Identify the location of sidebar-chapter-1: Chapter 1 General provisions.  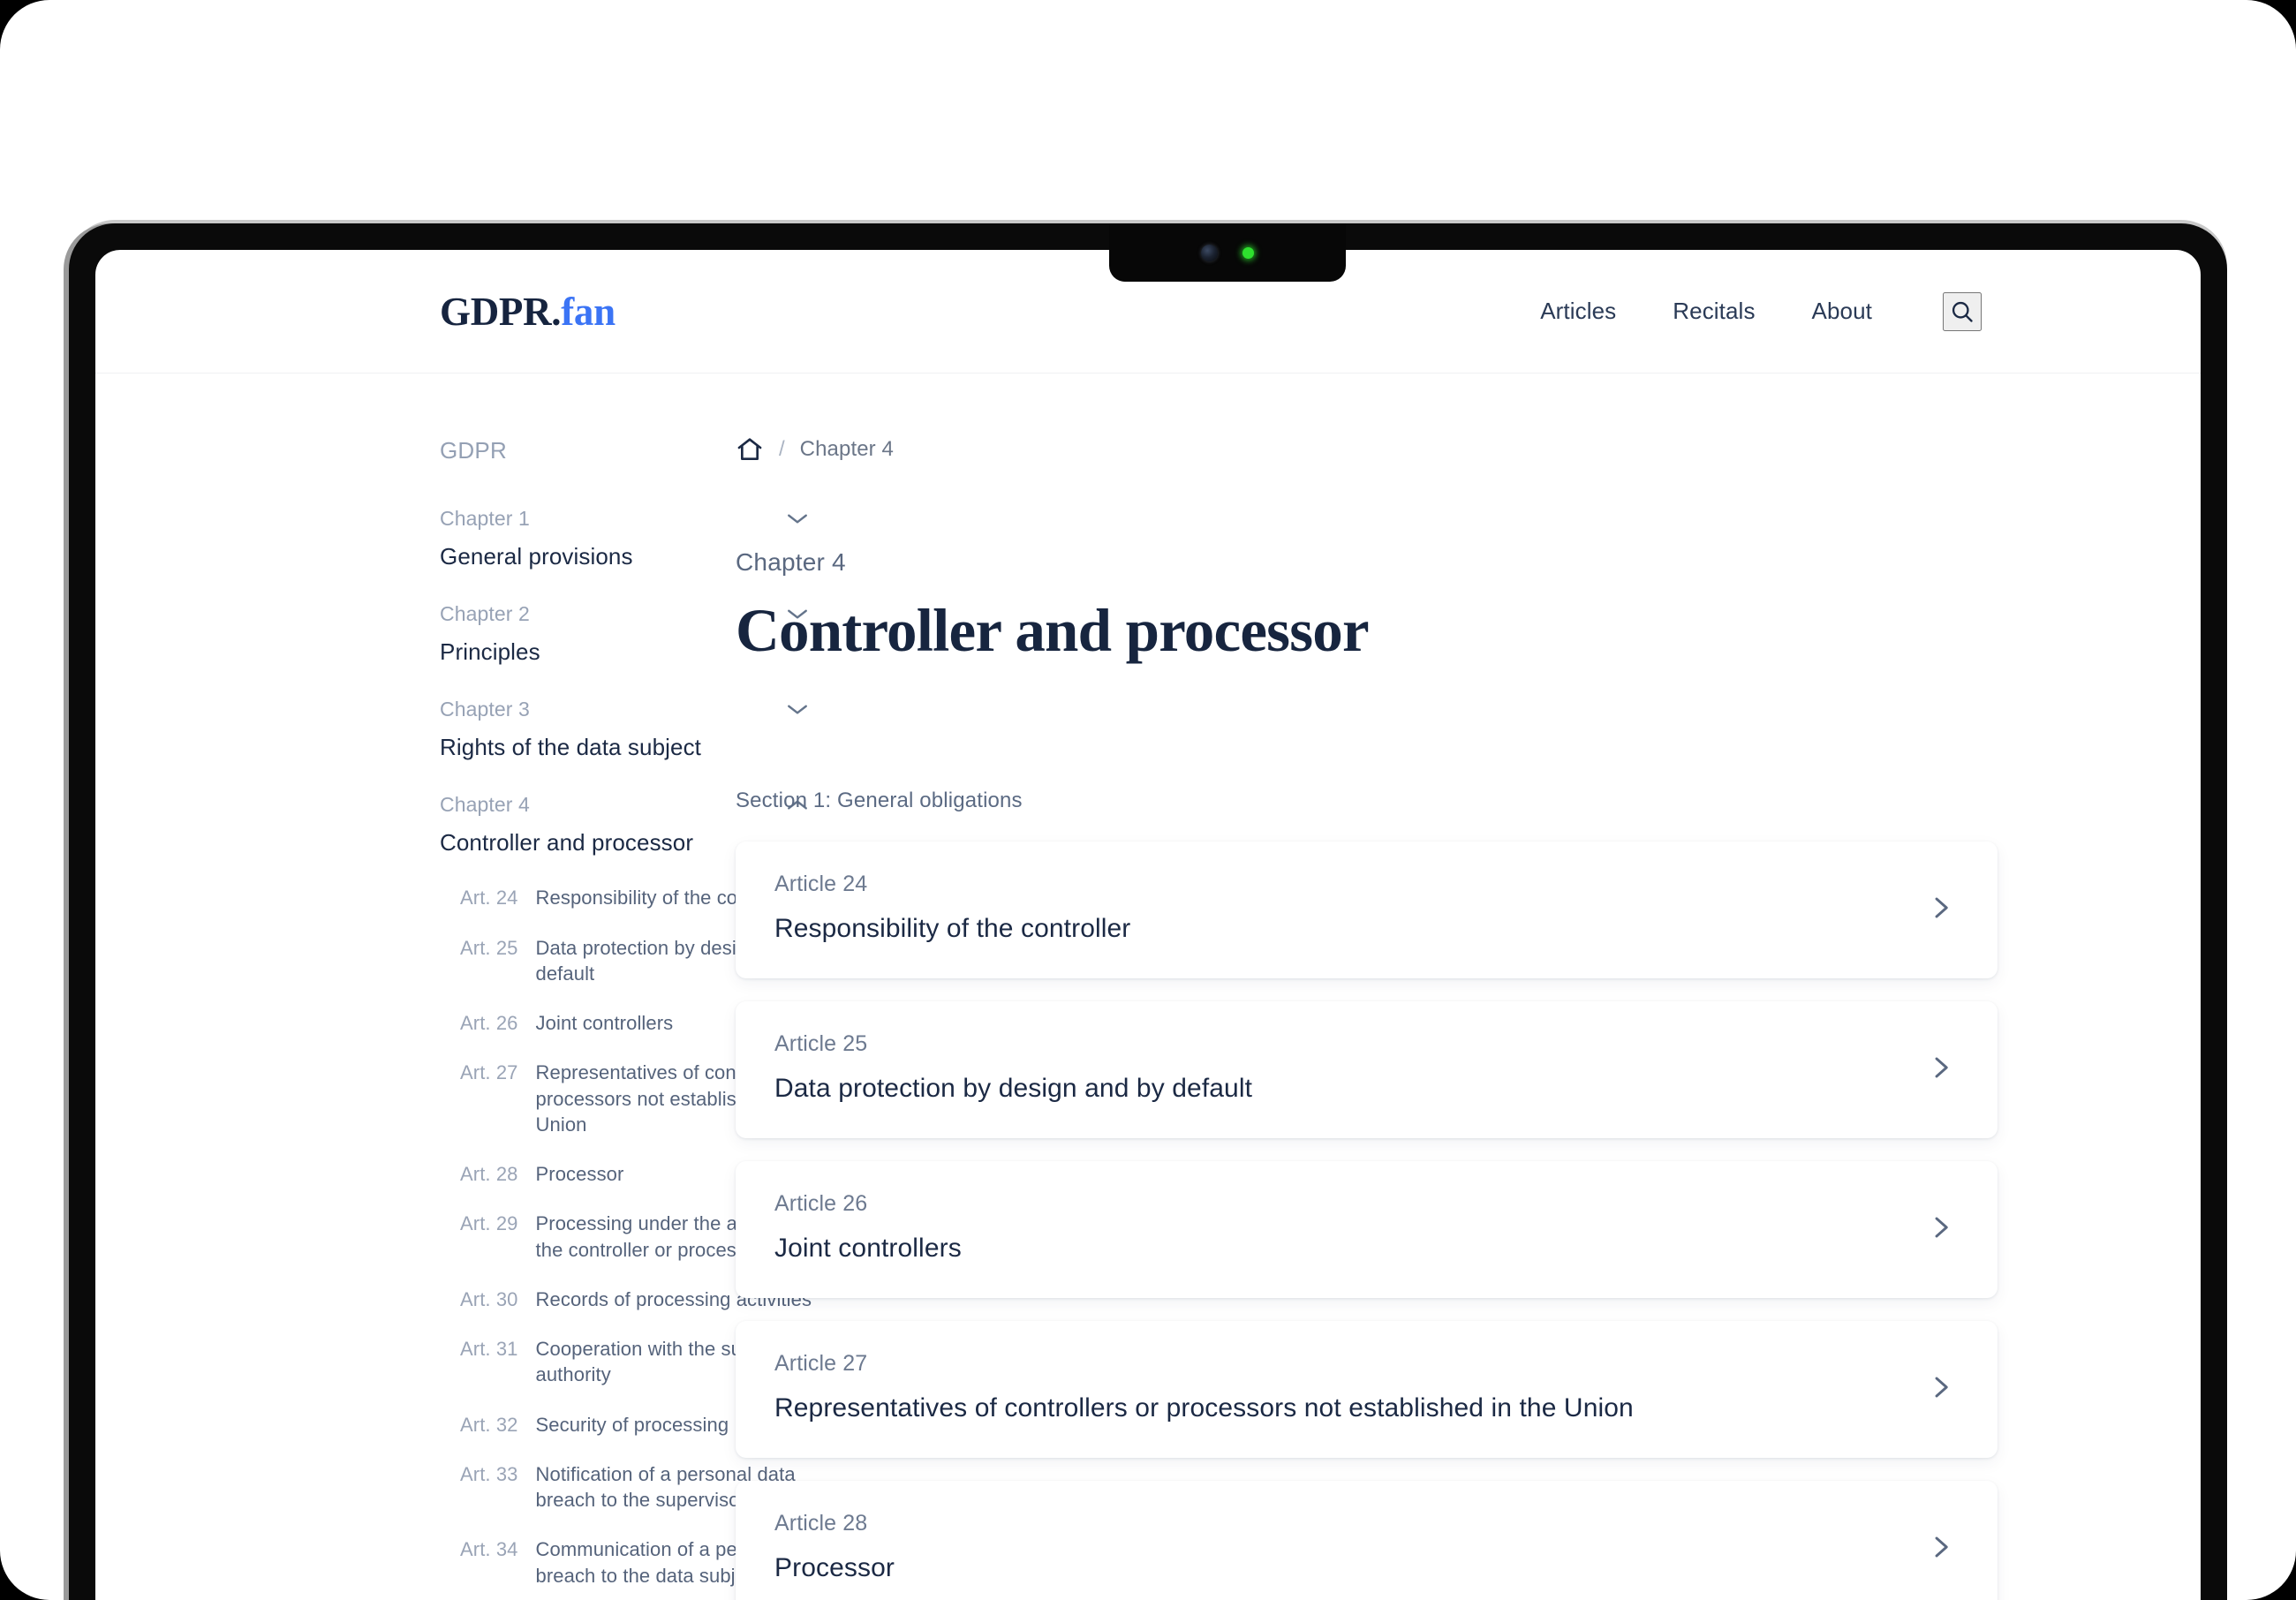
(623, 538).